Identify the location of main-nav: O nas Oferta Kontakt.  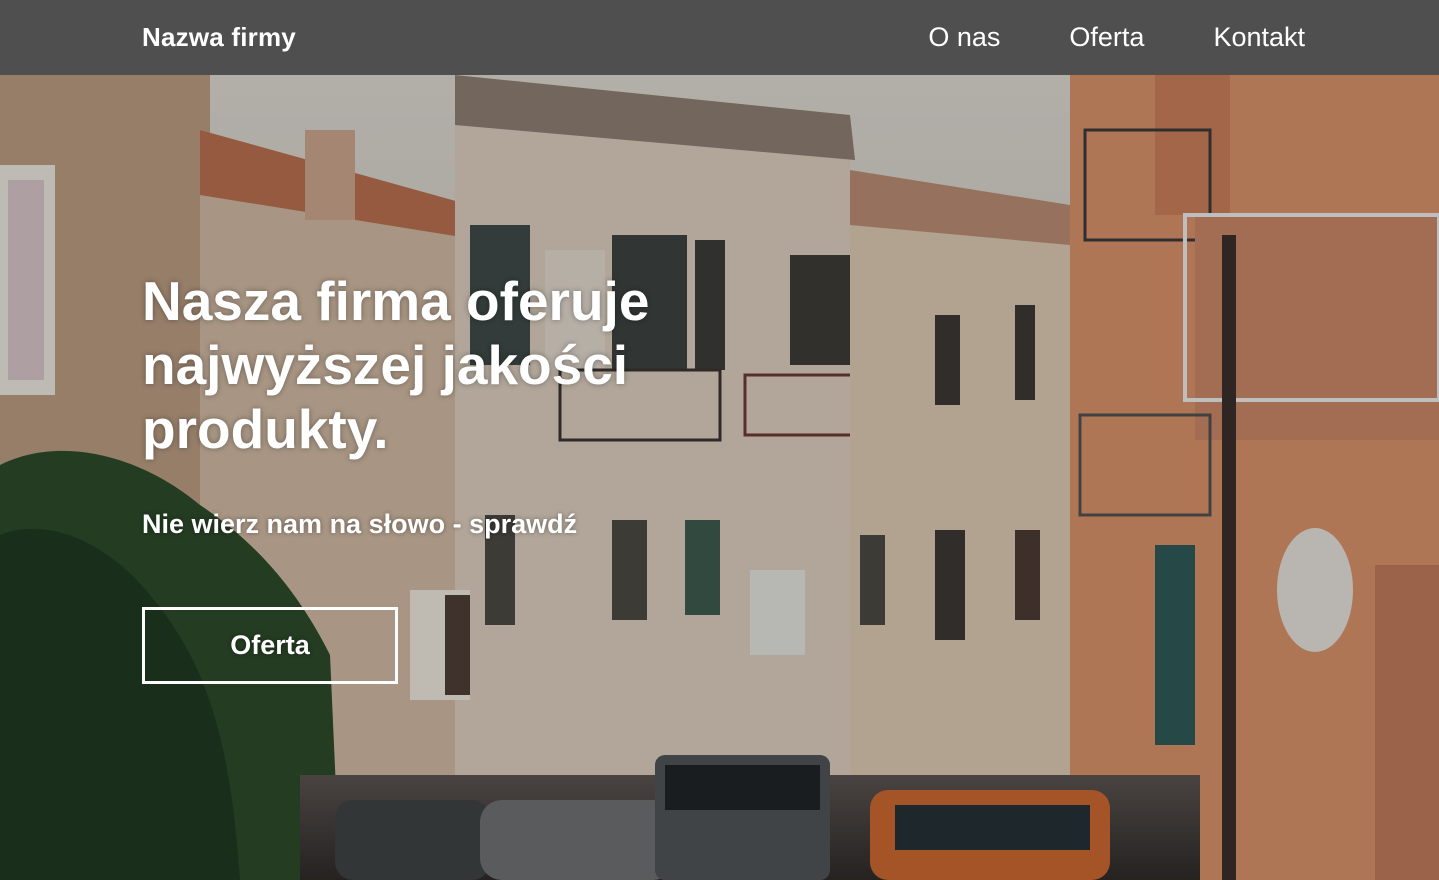
(1082, 37).